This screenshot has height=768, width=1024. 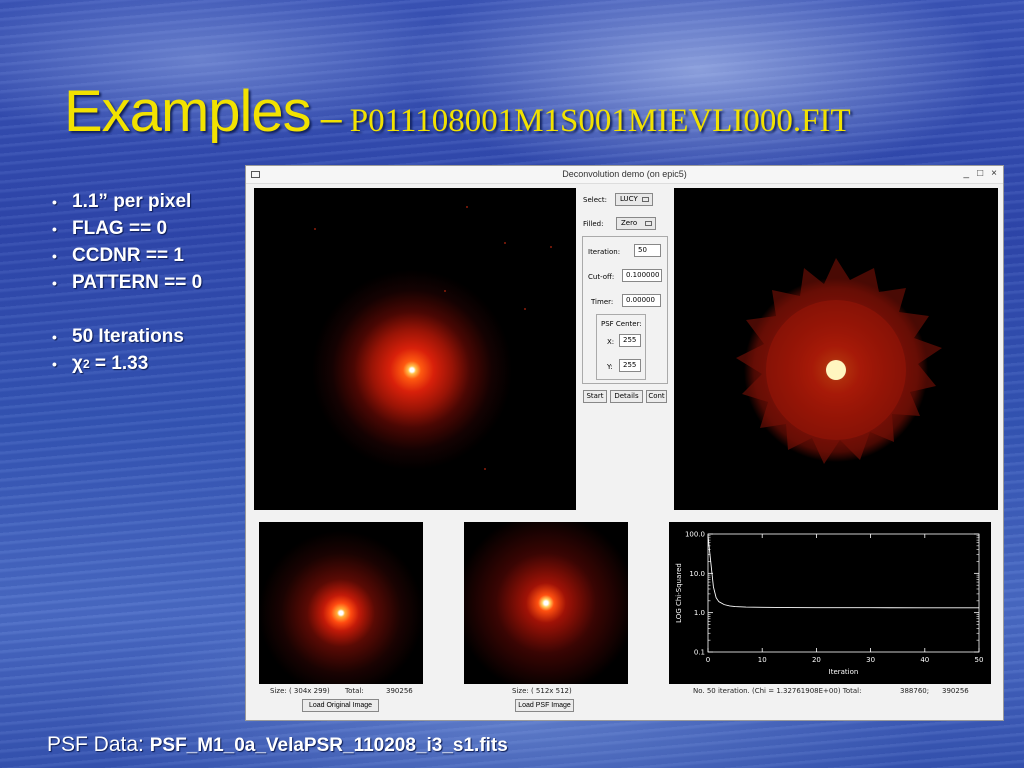 What do you see at coordinates (955, 691) in the screenshot?
I see `status-total-value-2: 390256` at bounding box center [955, 691].